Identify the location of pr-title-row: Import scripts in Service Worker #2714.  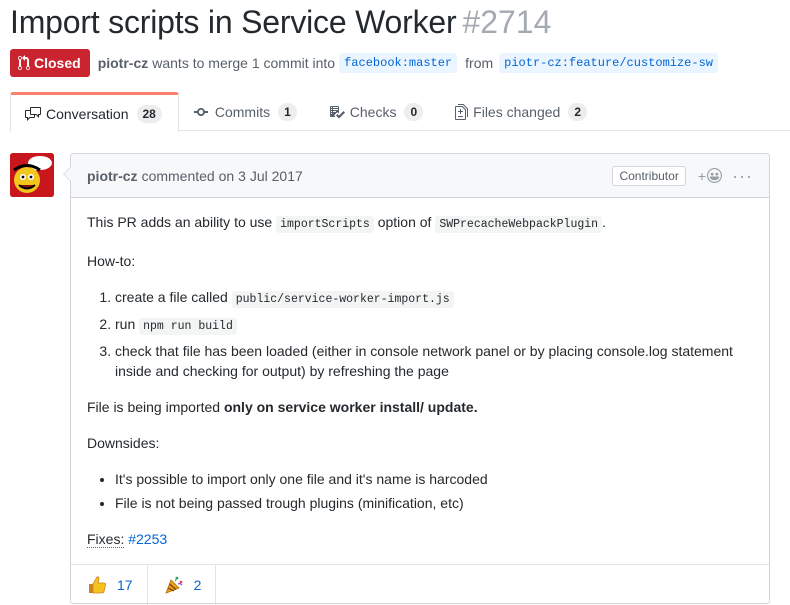
(280, 24).